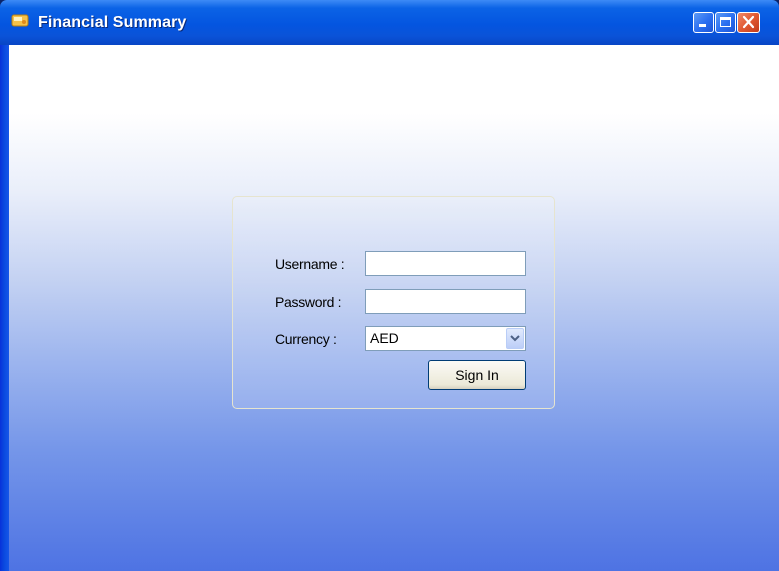 This screenshot has width=779, height=571. What do you see at coordinates (477, 375) in the screenshot?
I see `sign-in-button: Sign In` at bounding box center [477, 375].